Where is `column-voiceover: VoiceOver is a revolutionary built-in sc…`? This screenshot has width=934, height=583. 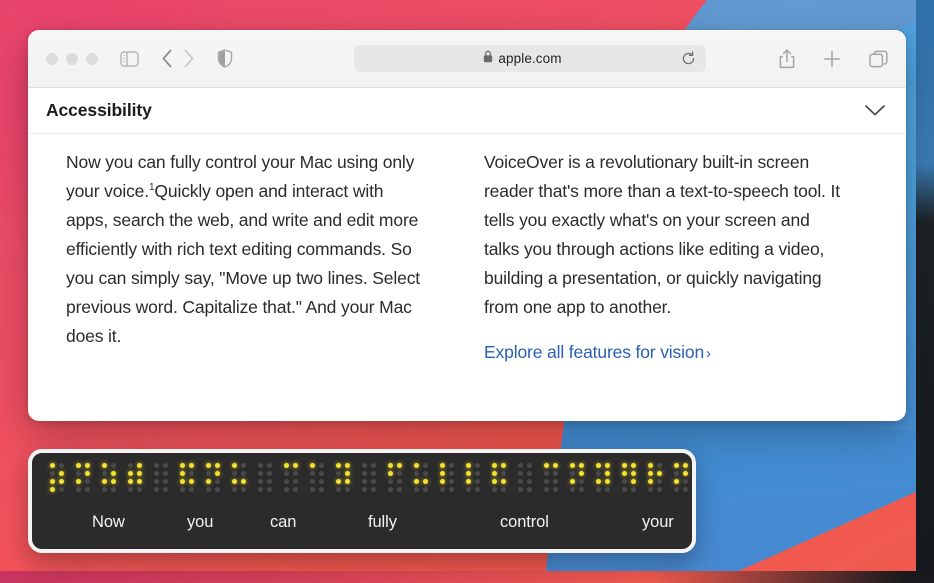 column-voiceover: VoiceOver is a revolutionary built-in sc… is located at coordinates (664, 255).